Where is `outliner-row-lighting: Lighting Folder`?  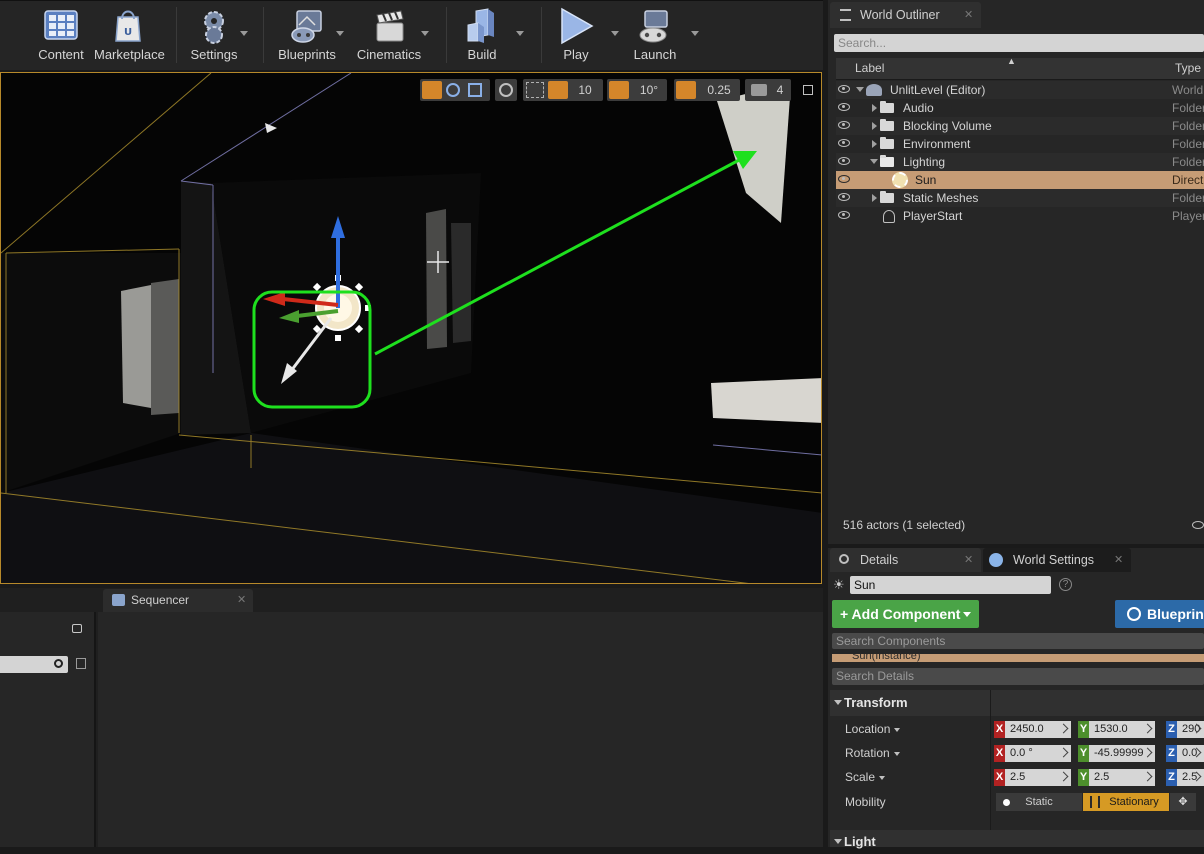
outliner-row-lighting: Lighting Folder is located at coordinates (1020, 162).